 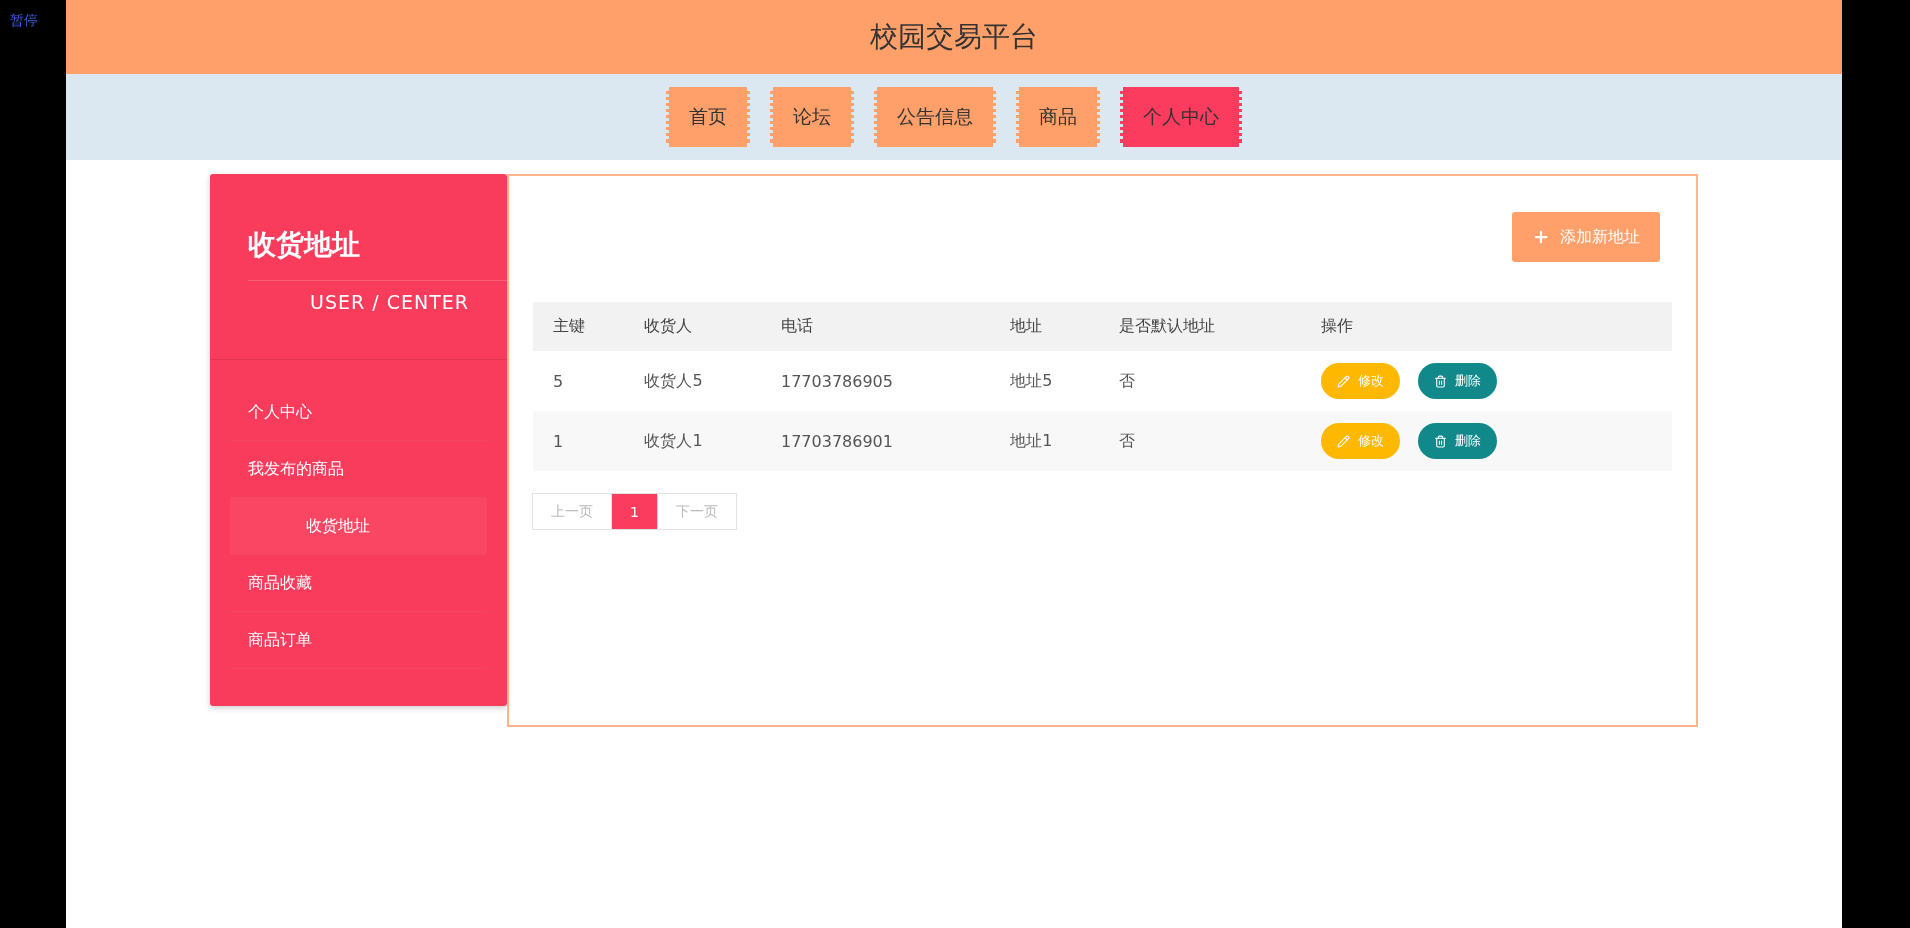 What do you see at coordinates (1045, 326) in the screenshot?
I see `column-header: 地址` at bounding box center [1045, 326].